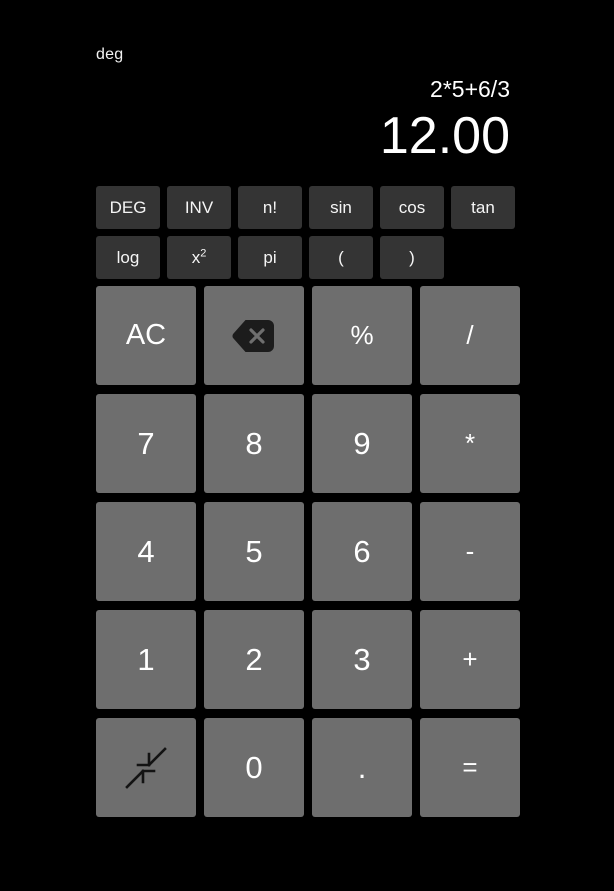  Describe the element at coordinates (341, 207) in the screenshot. I see `sin-button: sin` at that location.